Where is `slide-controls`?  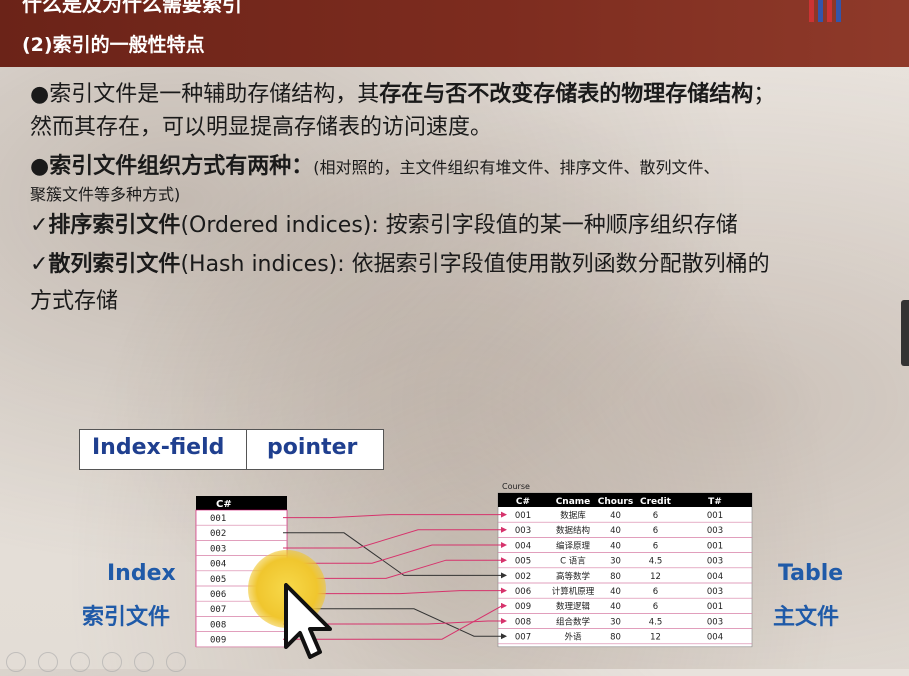 slide-controls is located at coordinates (102, 664).